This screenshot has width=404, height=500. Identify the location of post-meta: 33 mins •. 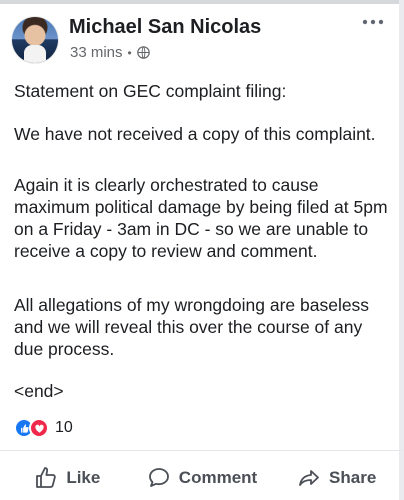
(110, 52).